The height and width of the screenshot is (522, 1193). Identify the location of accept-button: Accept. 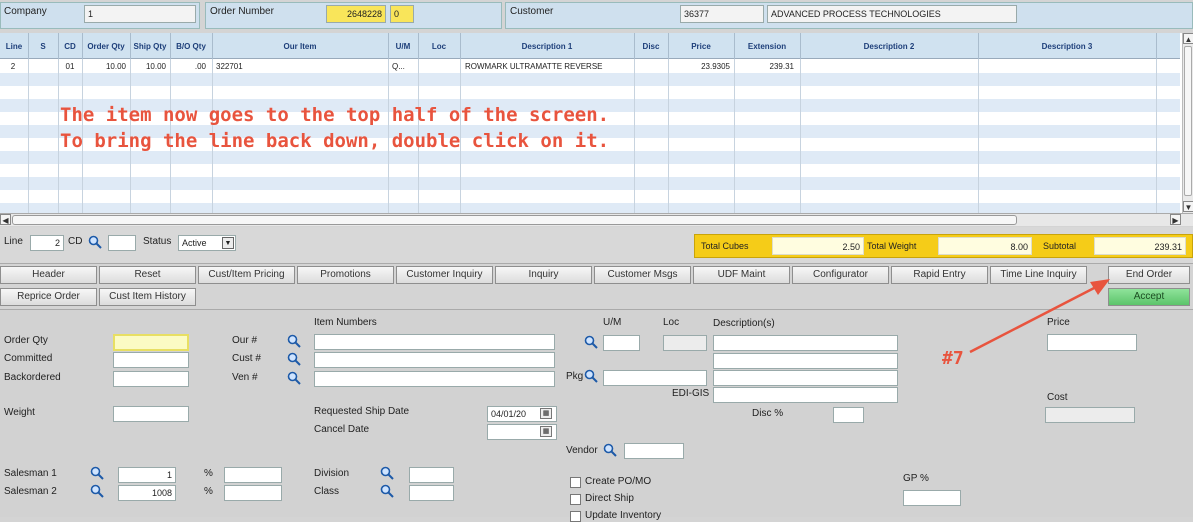
(1149, 297).